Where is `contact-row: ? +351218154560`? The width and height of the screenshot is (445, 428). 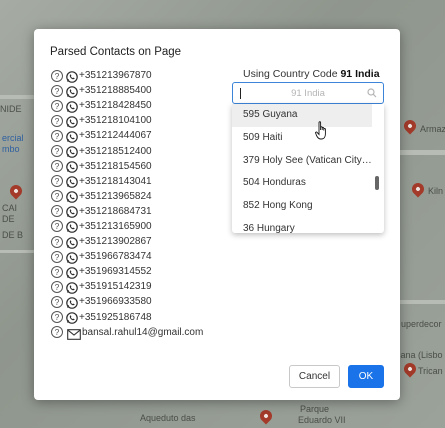 contact-row: ? +351218154560 is located at coordinates (127, 166).